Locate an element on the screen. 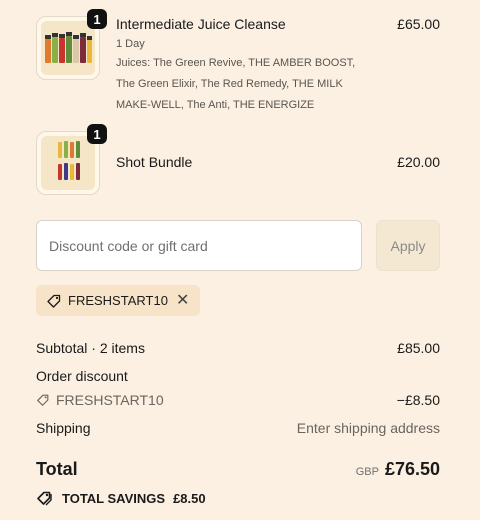  total-savings: TOTAL SAVINGS £8.50 is located at coordinates (121, 498).